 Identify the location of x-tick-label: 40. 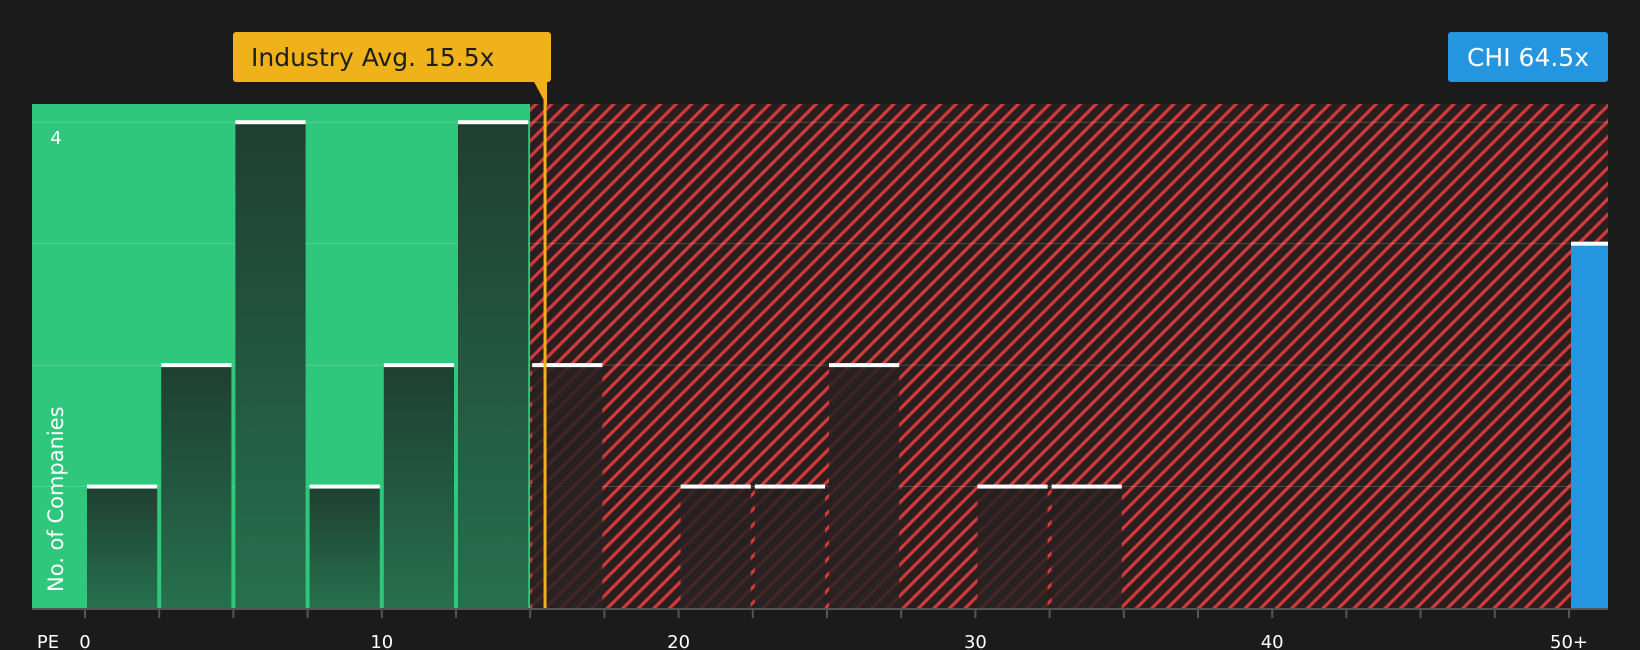
(1272, 641).